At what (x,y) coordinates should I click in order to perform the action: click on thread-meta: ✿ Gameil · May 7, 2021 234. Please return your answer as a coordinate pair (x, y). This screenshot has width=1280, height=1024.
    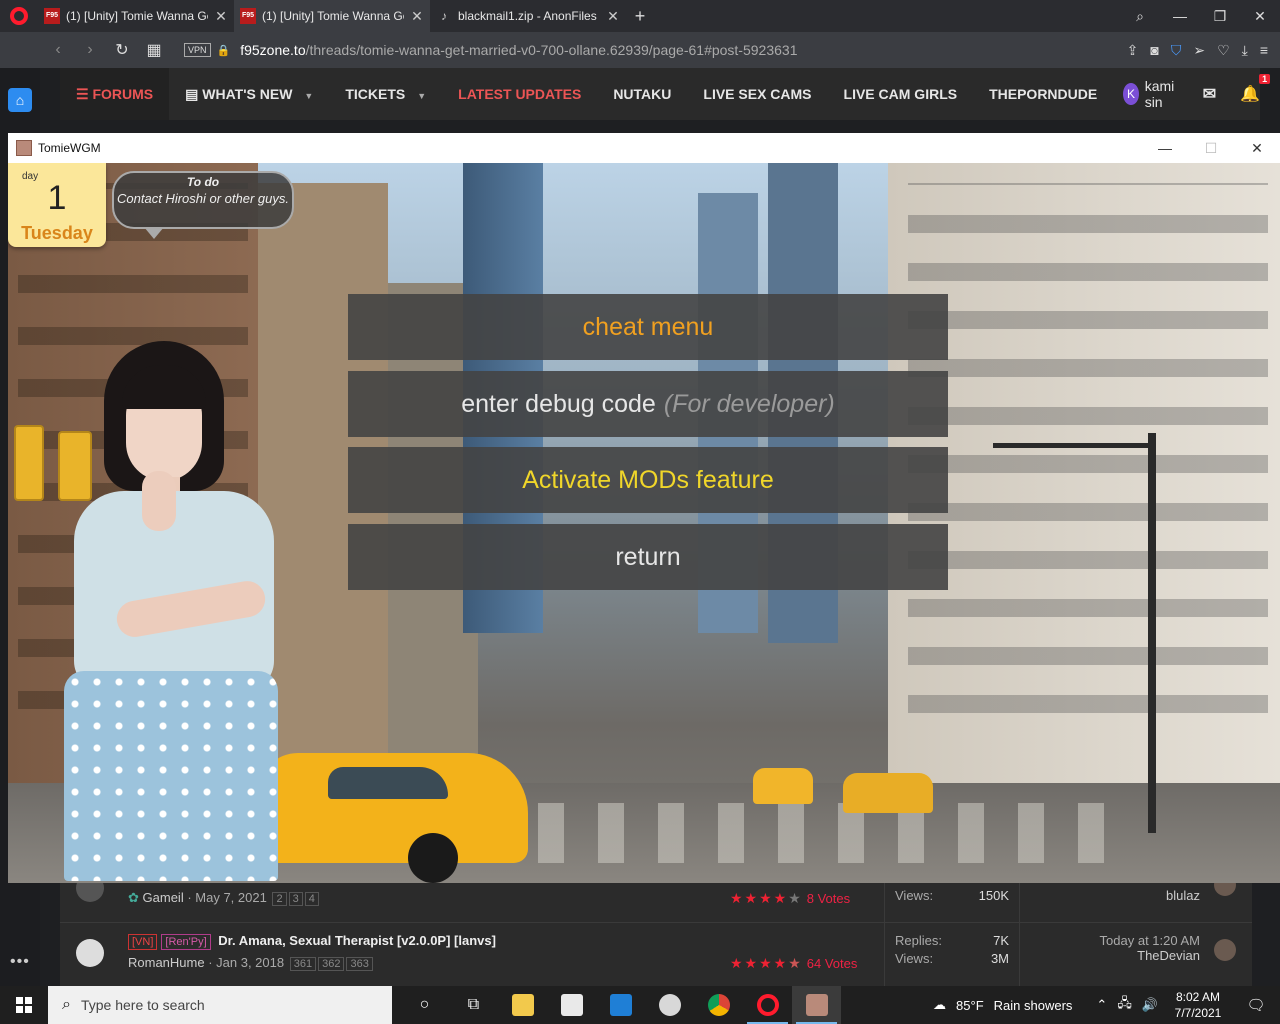
    Looking at the image, I should click on (223, 898).